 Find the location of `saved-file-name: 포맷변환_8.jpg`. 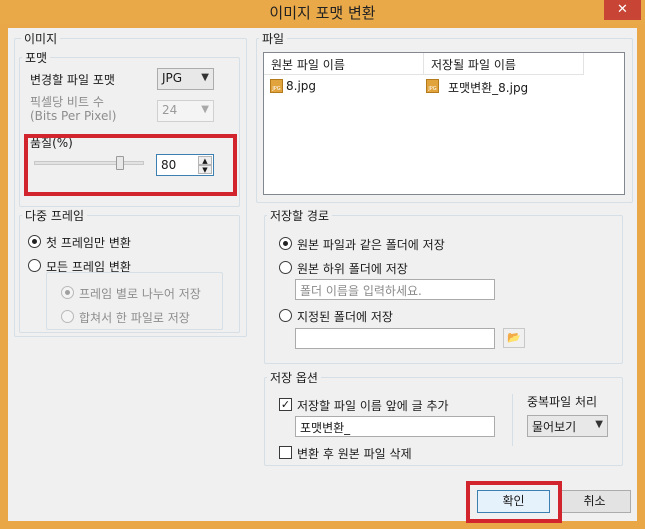

saved-file-name: 포맷변환_8.jpg is located at coordinates (488, 88).